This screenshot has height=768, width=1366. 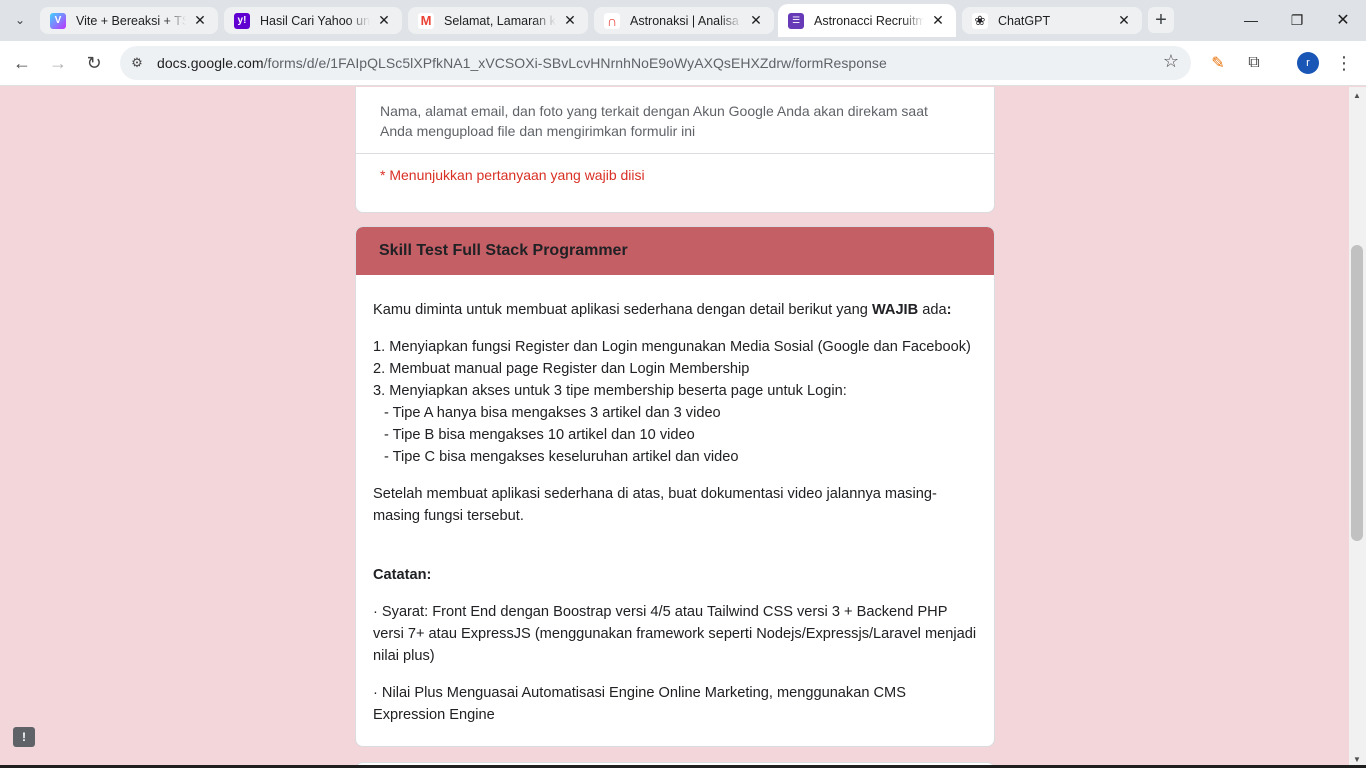 What do you see at coordinates (895, 310) in the screenshot?
I see `intro-bold: WAJIB` at bounding box center [895, 310].